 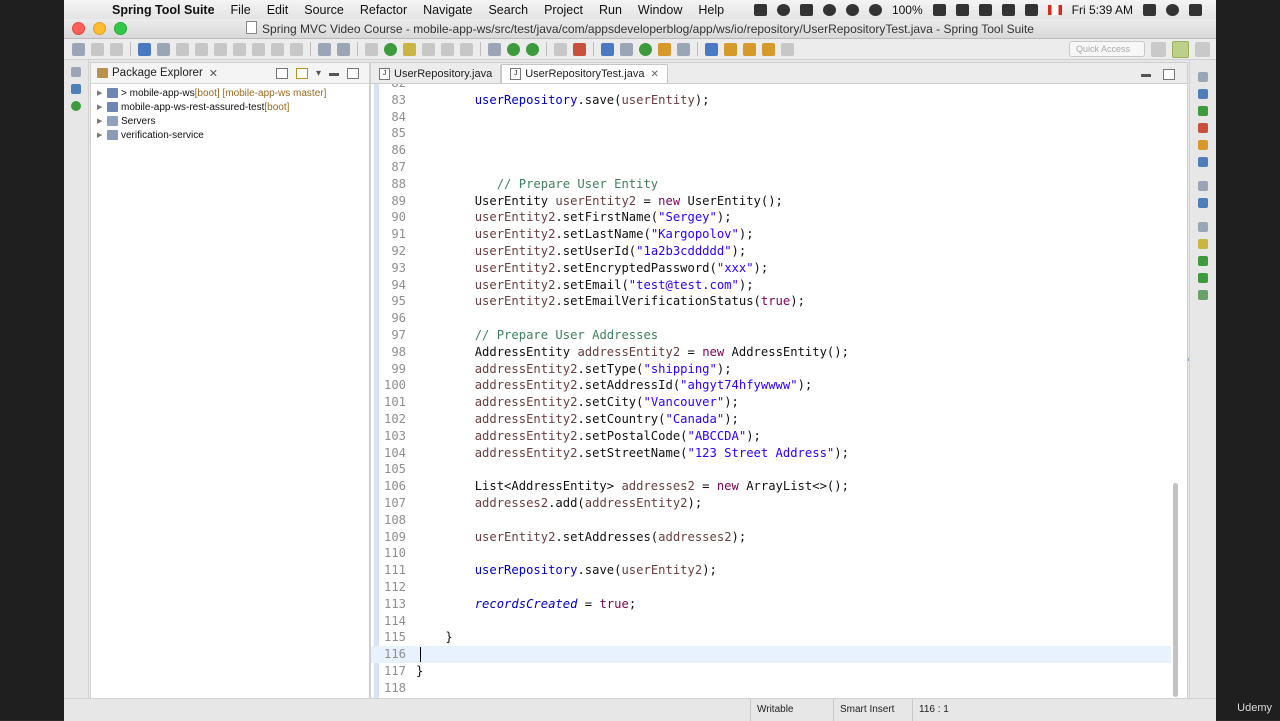 I want to click on display-icon, so click(x=985, y=9).